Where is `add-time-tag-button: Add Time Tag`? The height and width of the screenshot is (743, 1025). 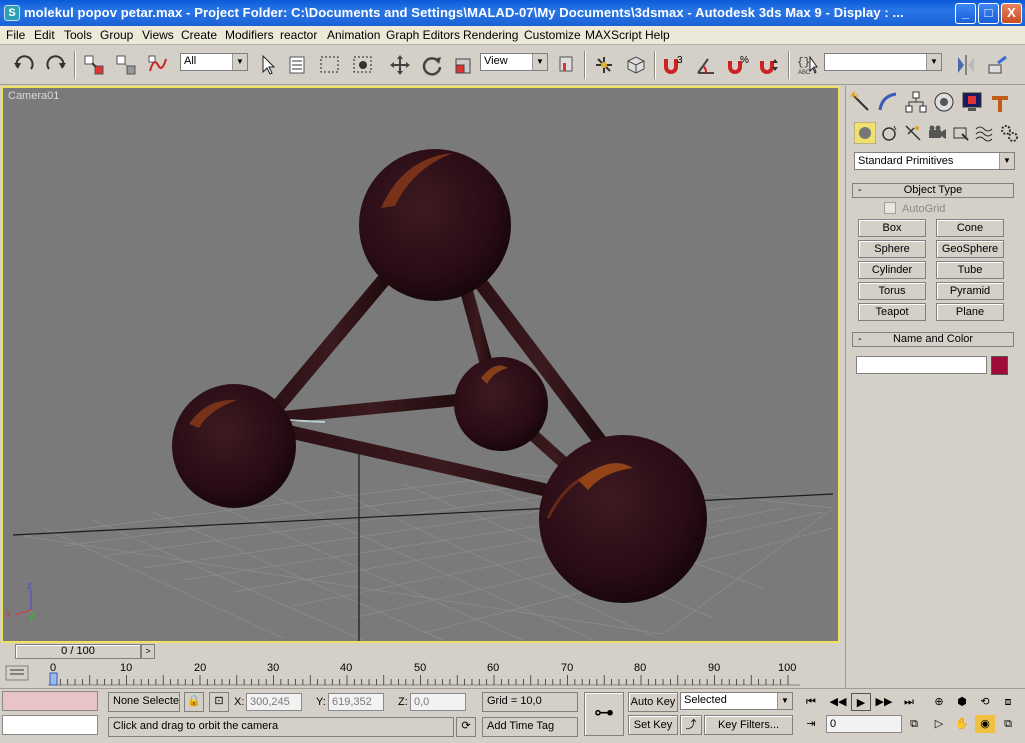 add-time-tag-button: Add Time Tag is located at coordinates (530, 727).